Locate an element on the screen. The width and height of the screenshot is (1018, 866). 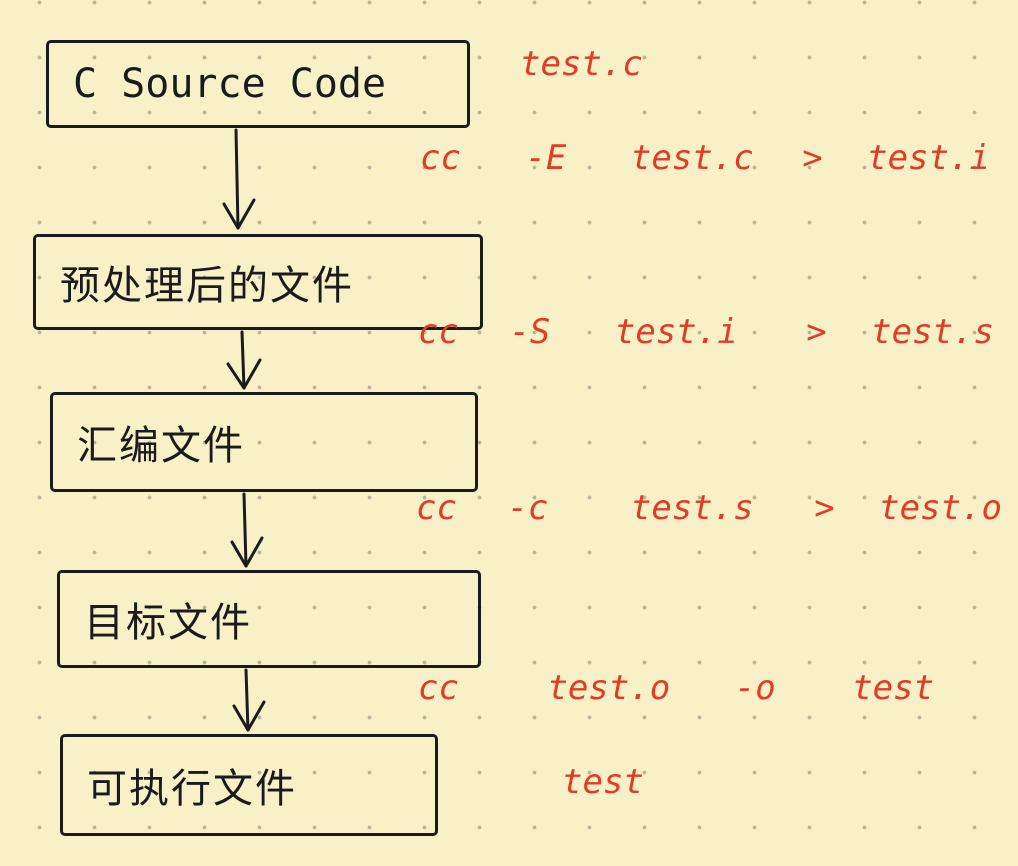
filename: test.c is located at coordinates (581, 64).